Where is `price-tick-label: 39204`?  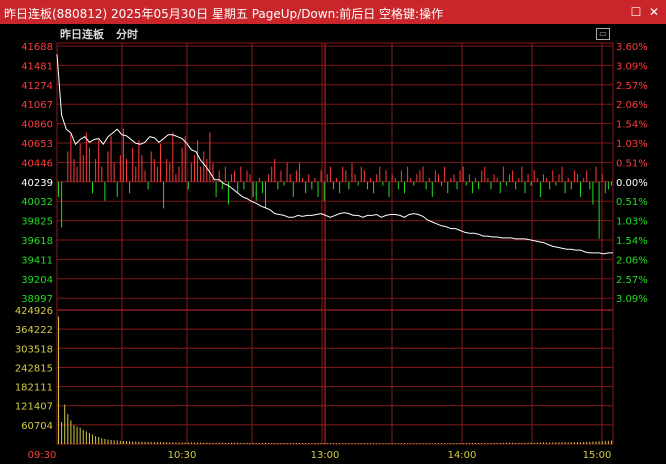 price-tick-label: 39204 is located at coordinates (37, 280).